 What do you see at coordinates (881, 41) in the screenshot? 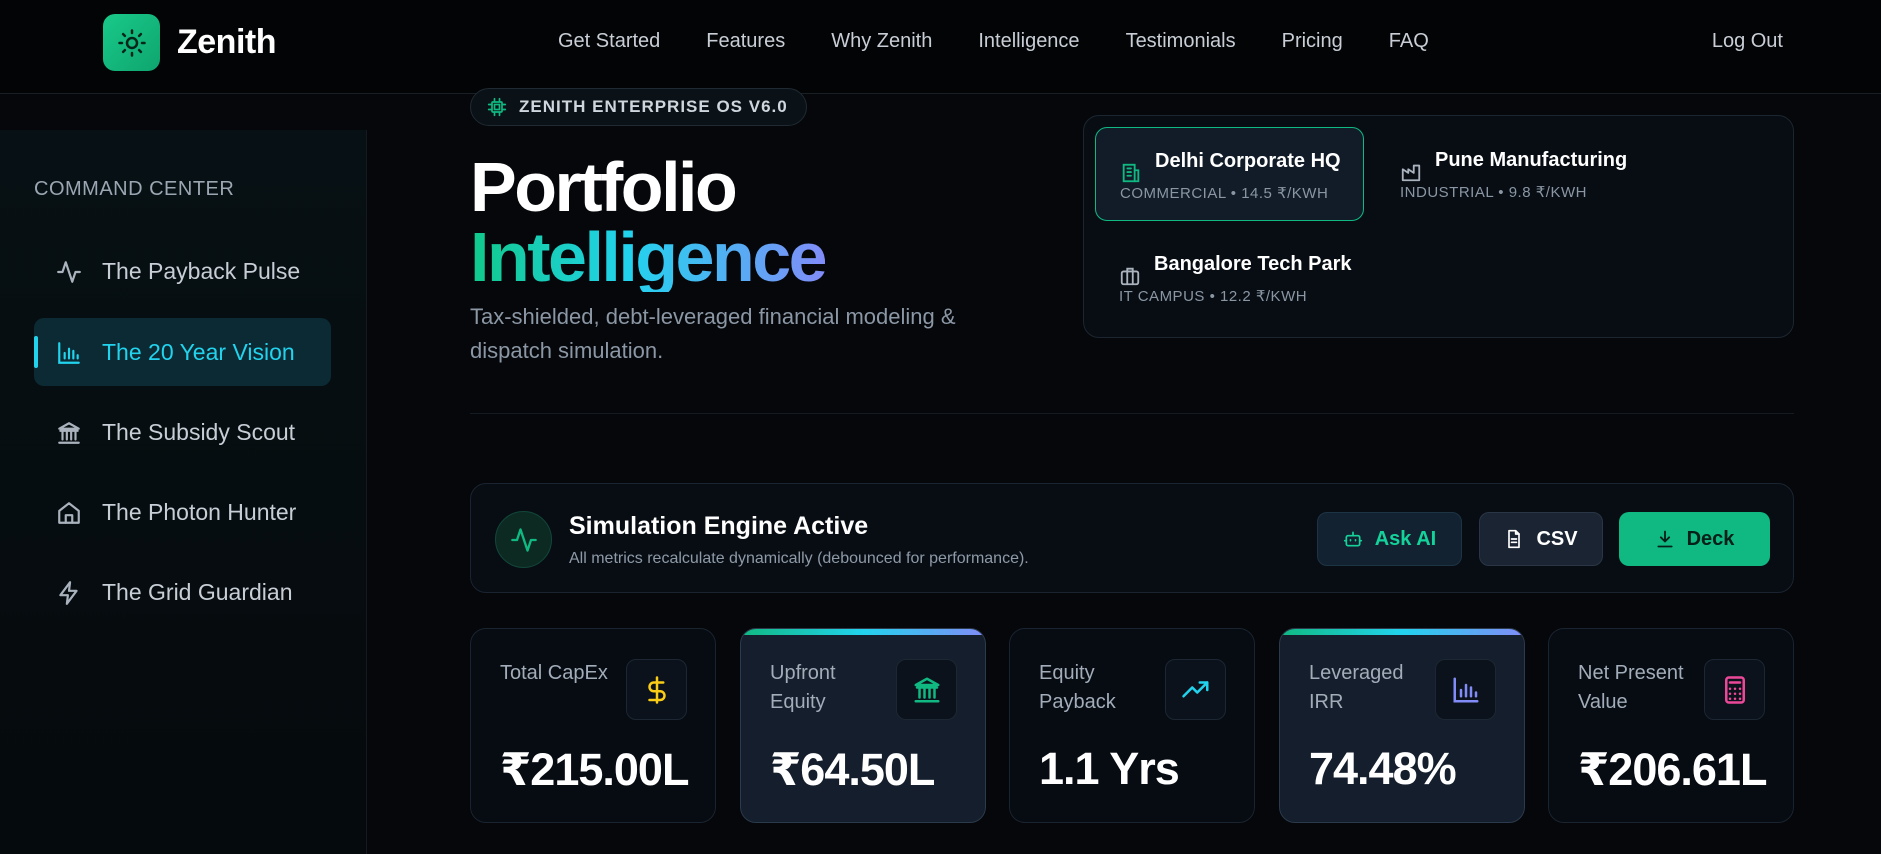
I see `nav-why-zenith: Why Zenith` at bounding box center [881, 41].